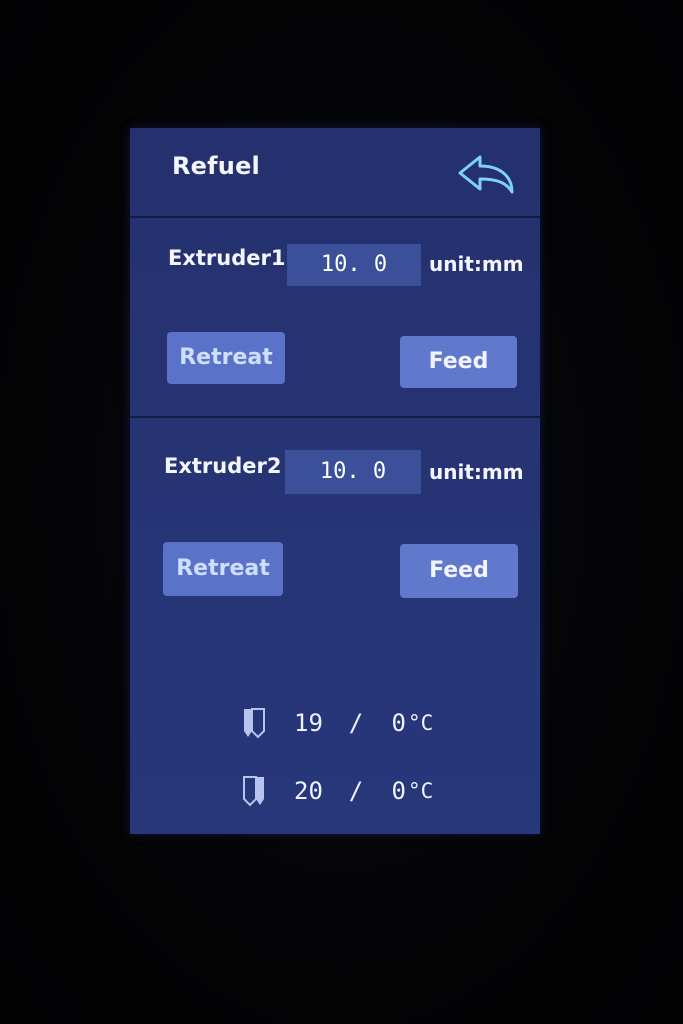  I want to click on extruder2-unit-label: unit:mm, so click(476, 472).